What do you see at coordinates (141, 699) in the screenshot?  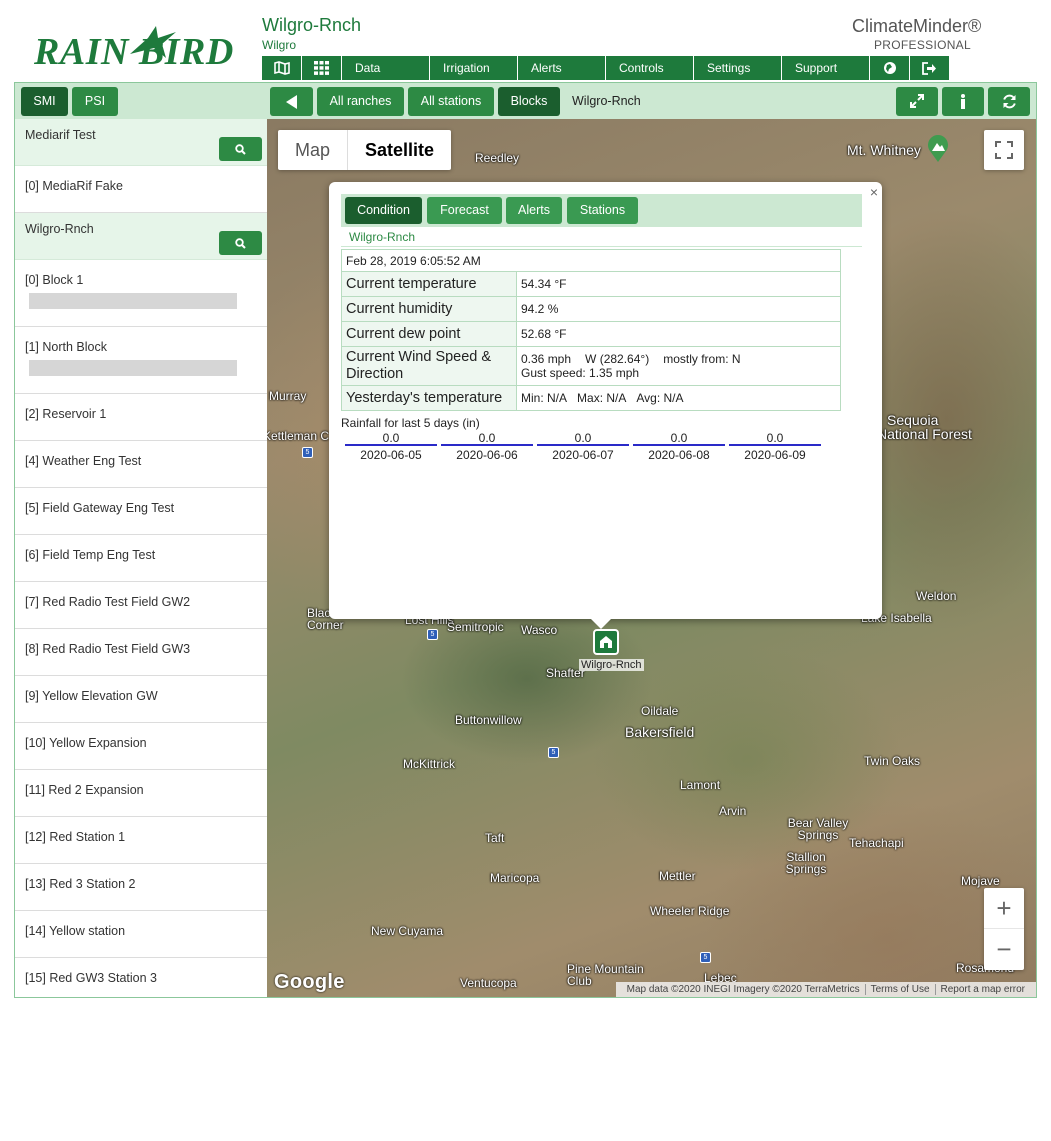 I see `list-item: [9] Yellow Elevation GW` at bounding box center [141, 699].